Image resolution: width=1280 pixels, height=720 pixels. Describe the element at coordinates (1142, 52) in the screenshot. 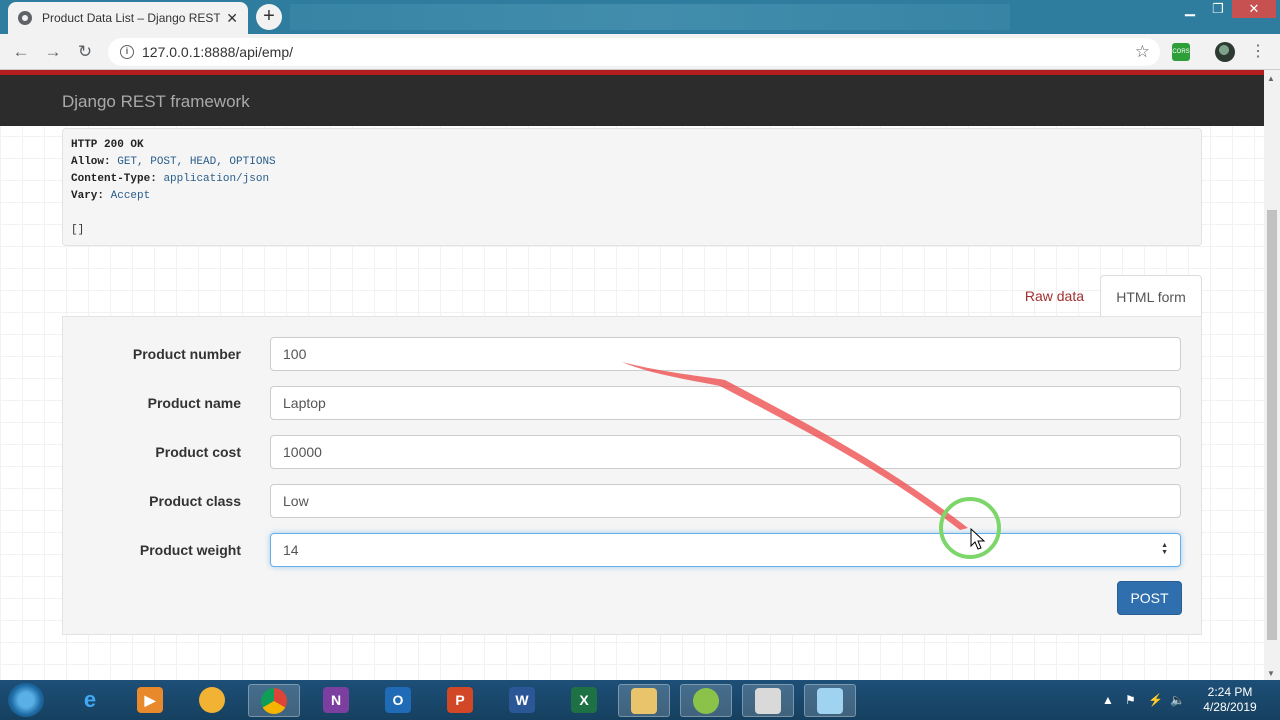

I see `bookmark-star-icon: ☆` at that location.